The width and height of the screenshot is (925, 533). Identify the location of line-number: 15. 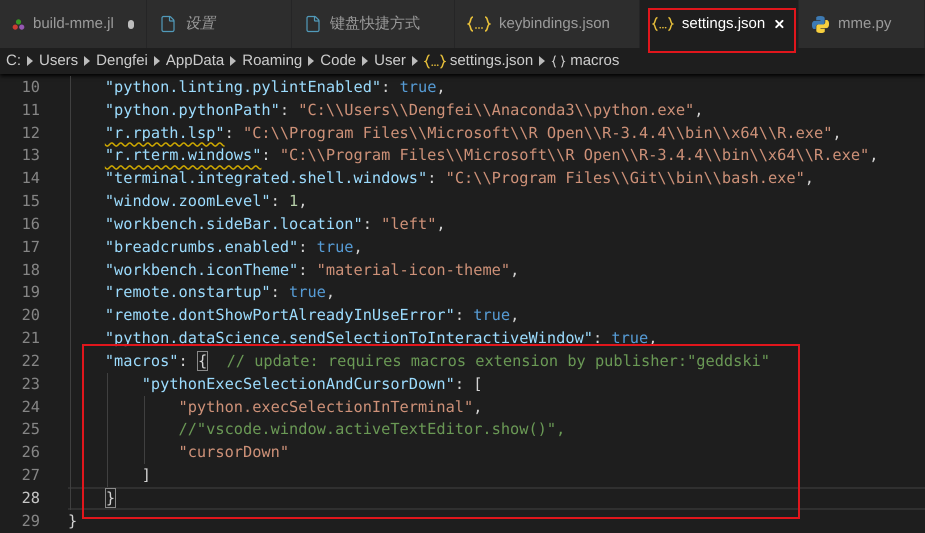
(30, 201).